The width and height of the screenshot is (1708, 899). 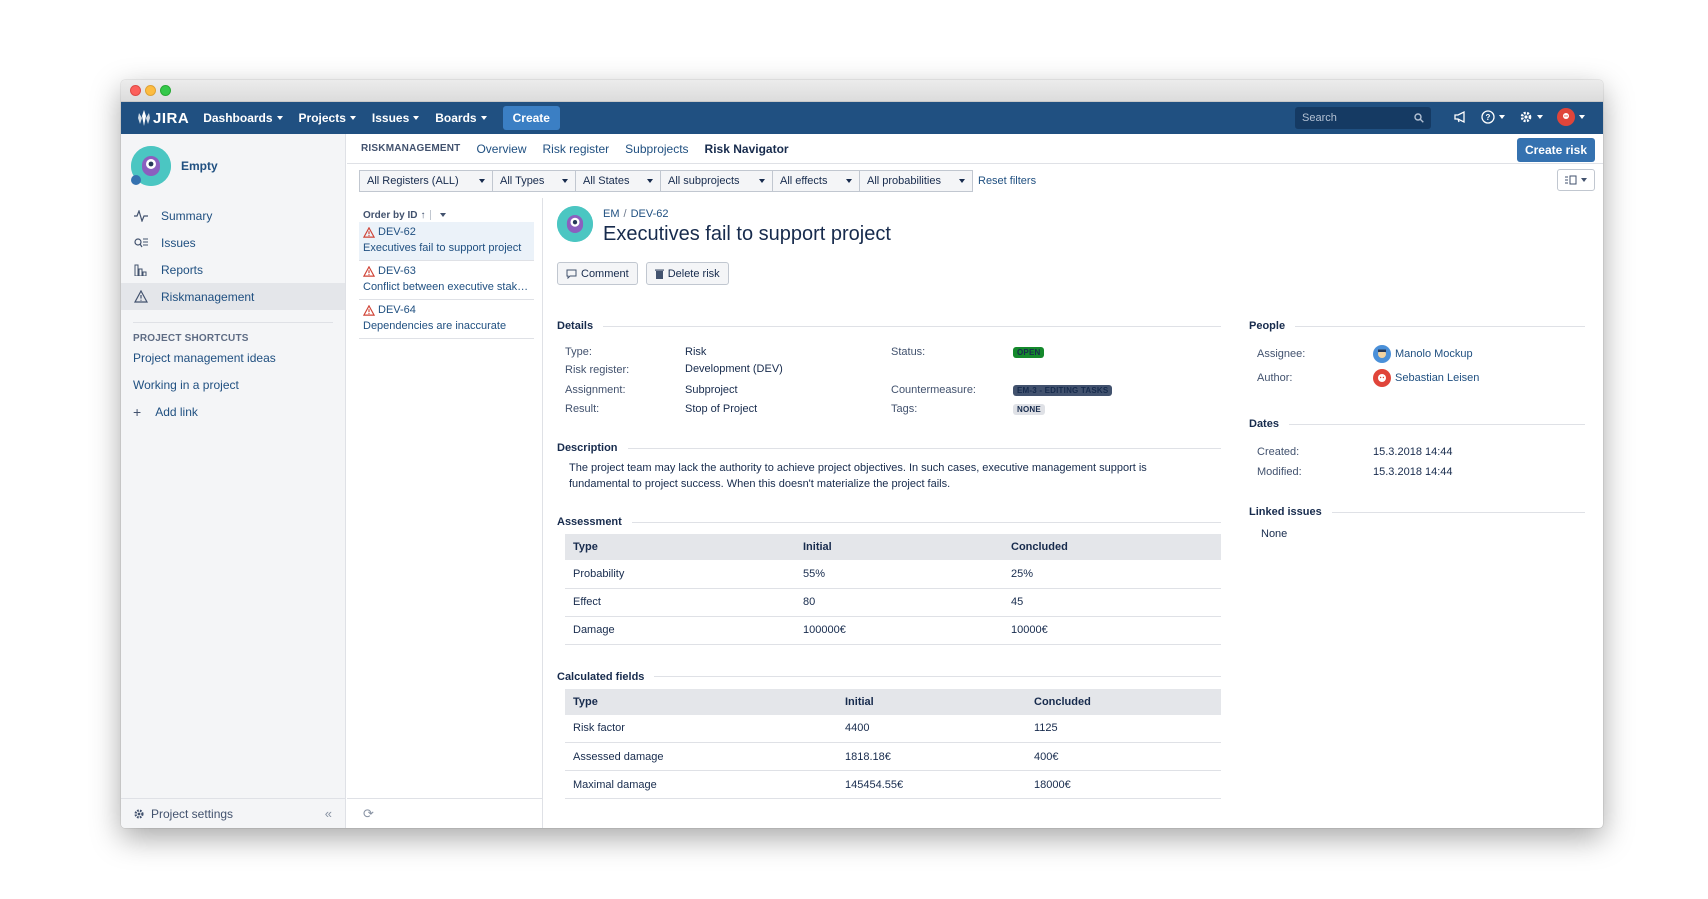 I want to click on warning-icon, so click(x=141, y=296).